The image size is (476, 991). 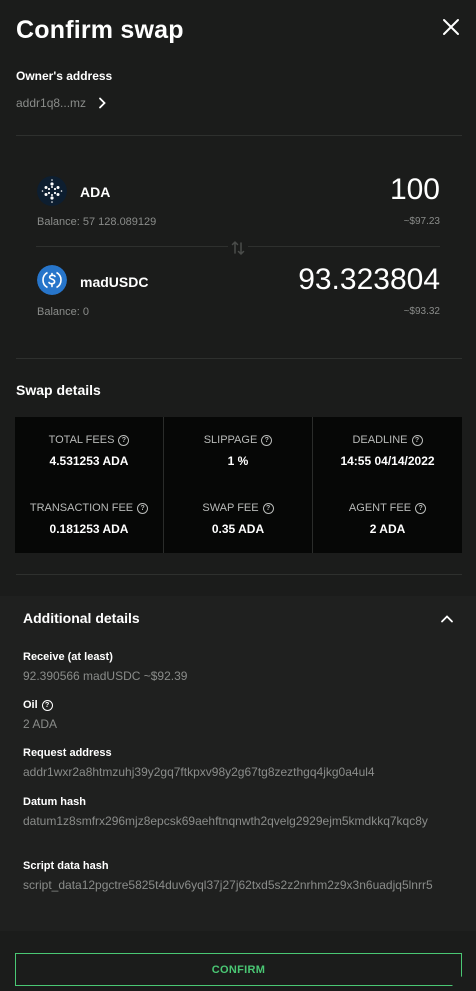 I want to click on from-token-usd: ~$97.23, so click(x=421, y=221).